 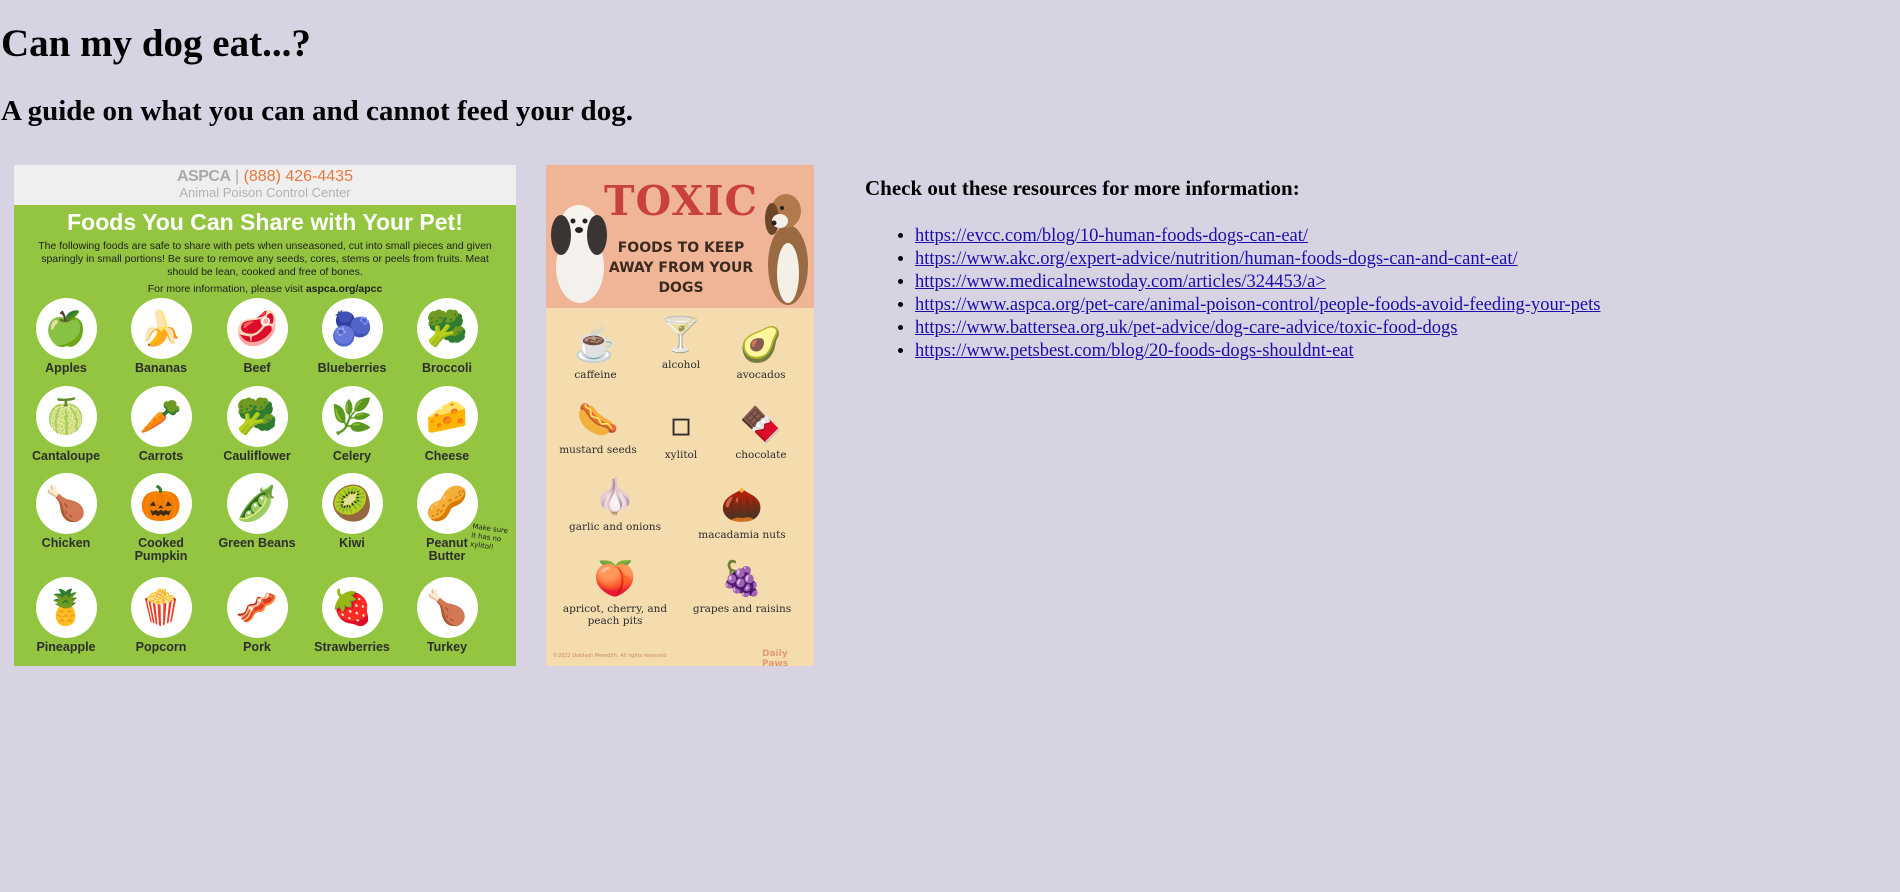 I want to click on safe-food-label: Turkey, so click(x=447, y=647).